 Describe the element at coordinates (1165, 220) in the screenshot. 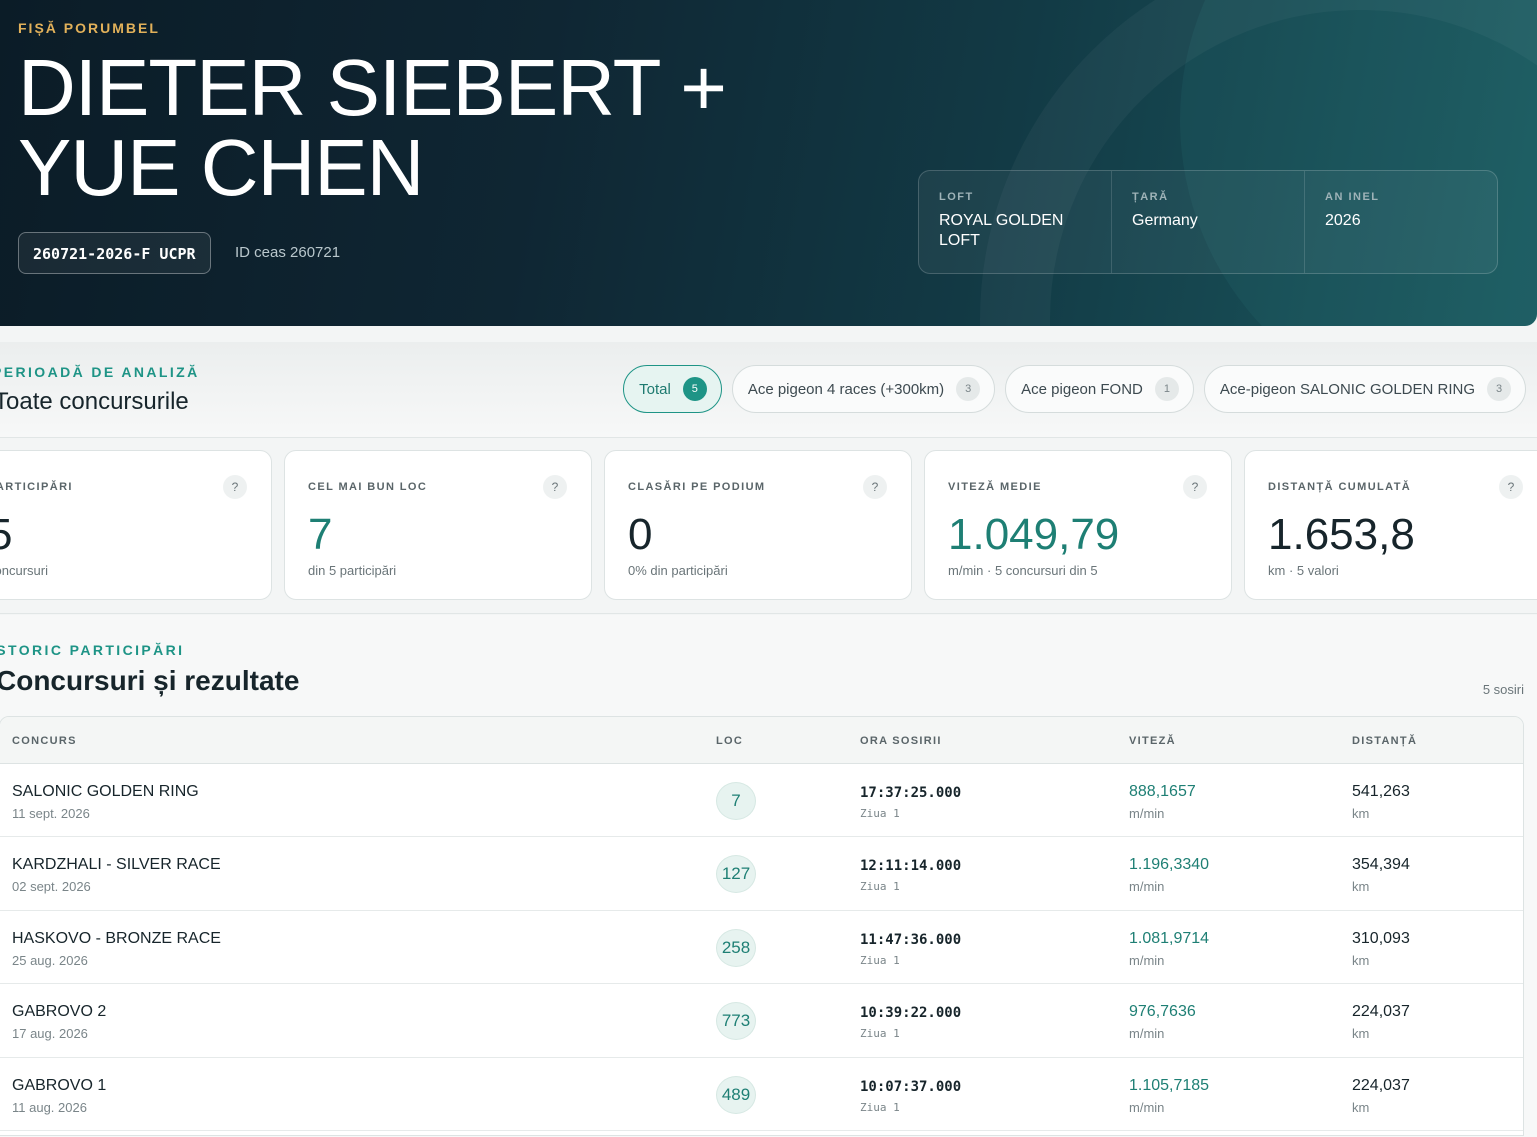

I see `info-value: Germany` at that location.